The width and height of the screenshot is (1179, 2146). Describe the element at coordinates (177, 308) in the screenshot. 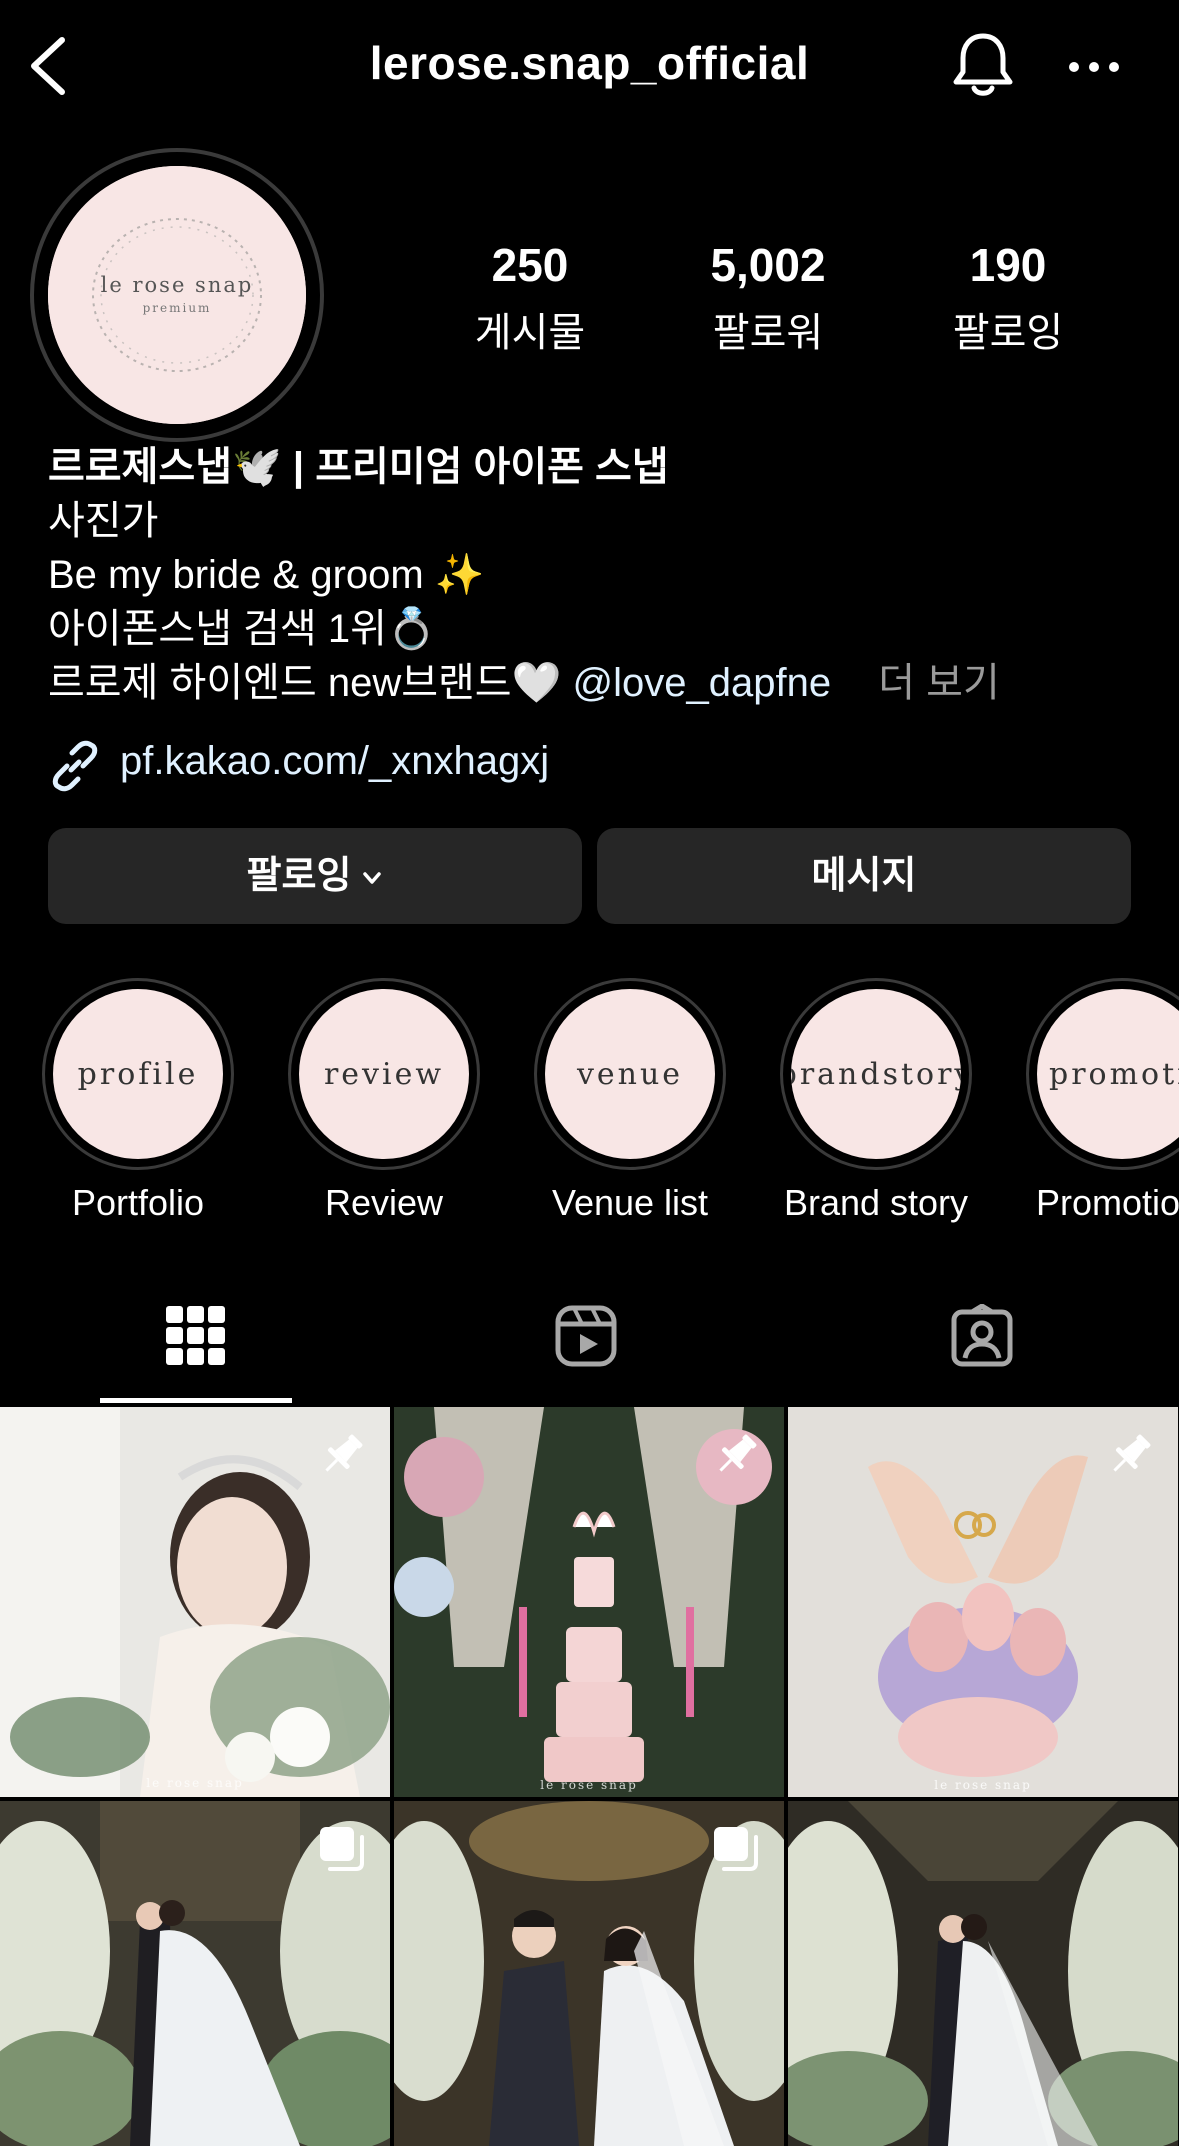

I see `svg-text: premium` at that location.